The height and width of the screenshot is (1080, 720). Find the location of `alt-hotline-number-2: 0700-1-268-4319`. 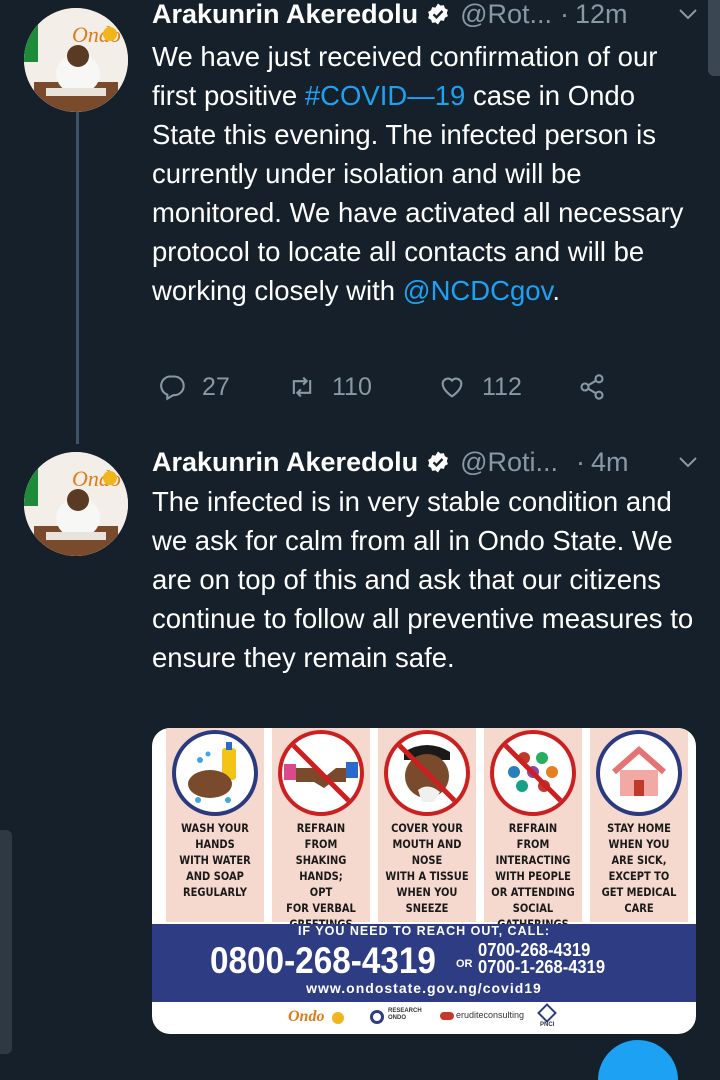

alt-hotline-number-2: 0700-1-268-4319 is located at coordinates (542, 967).